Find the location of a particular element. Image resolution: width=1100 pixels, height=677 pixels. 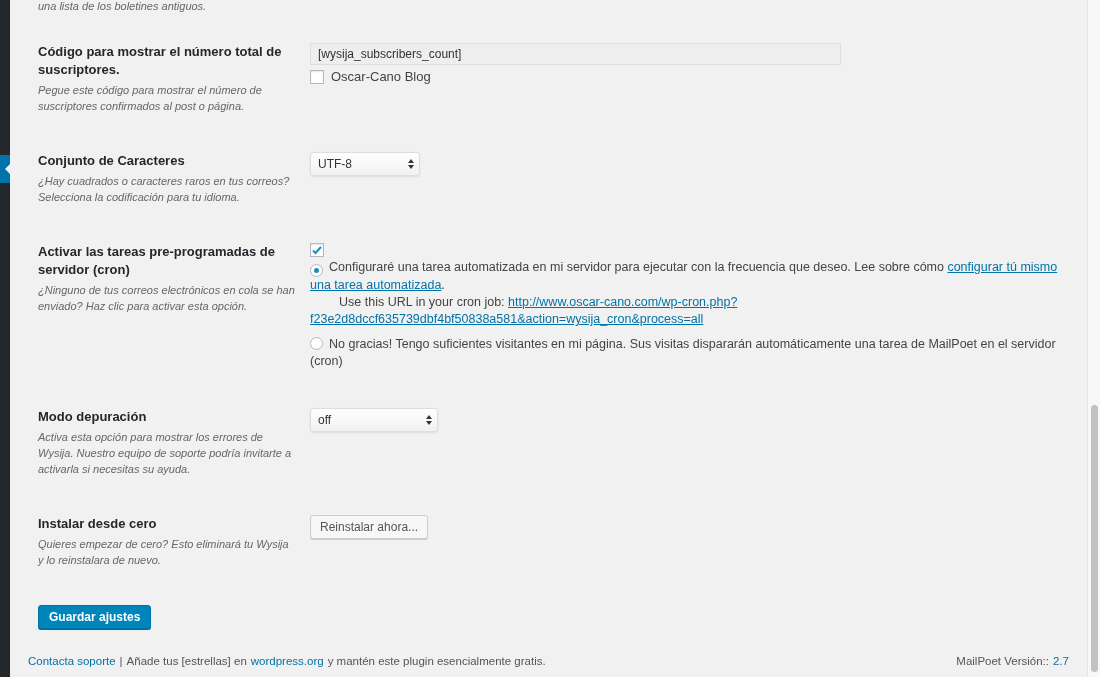

cron-url-link: f23e2d8dccf635739dbf4bf50838a581&action=wysija_cron&process=all is located at coordinates (507, 319).